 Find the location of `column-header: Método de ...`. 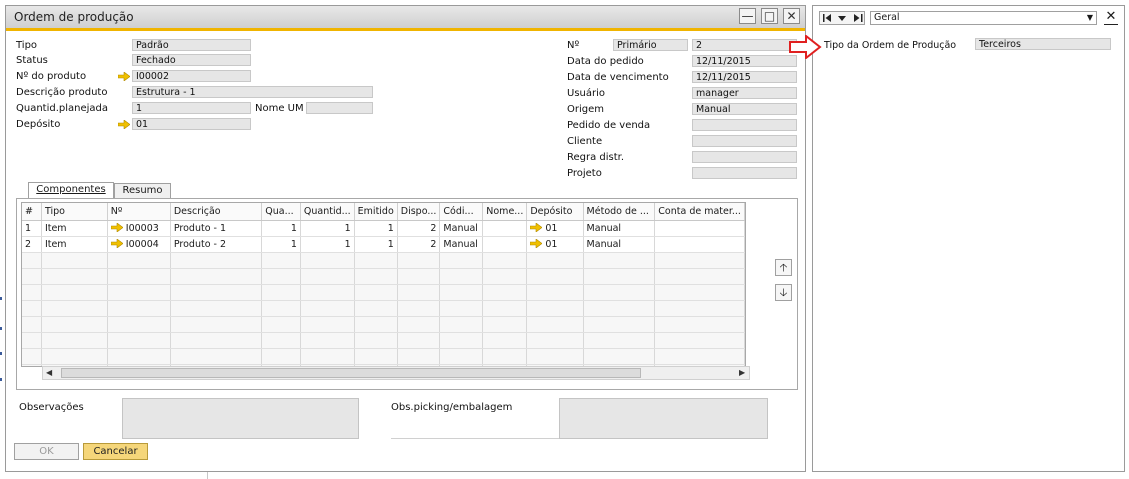

column-header: Método de ... is located at coordinates (619, 212).